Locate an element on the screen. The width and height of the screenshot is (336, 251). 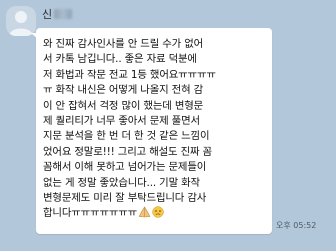
sender-name-text: 신 is located at coordinates (47, 14).